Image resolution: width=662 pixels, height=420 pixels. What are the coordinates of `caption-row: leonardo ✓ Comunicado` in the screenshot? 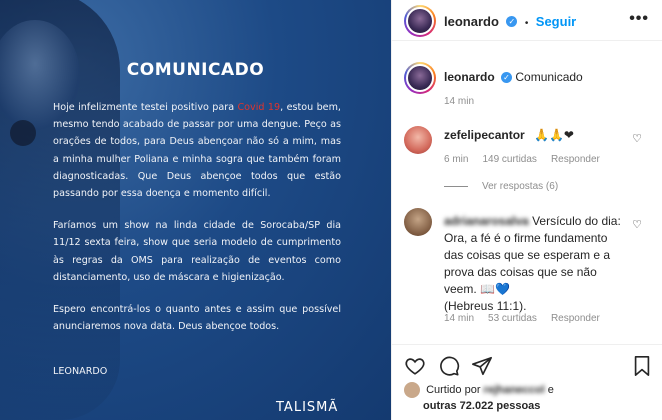 It's located at (513, 77).